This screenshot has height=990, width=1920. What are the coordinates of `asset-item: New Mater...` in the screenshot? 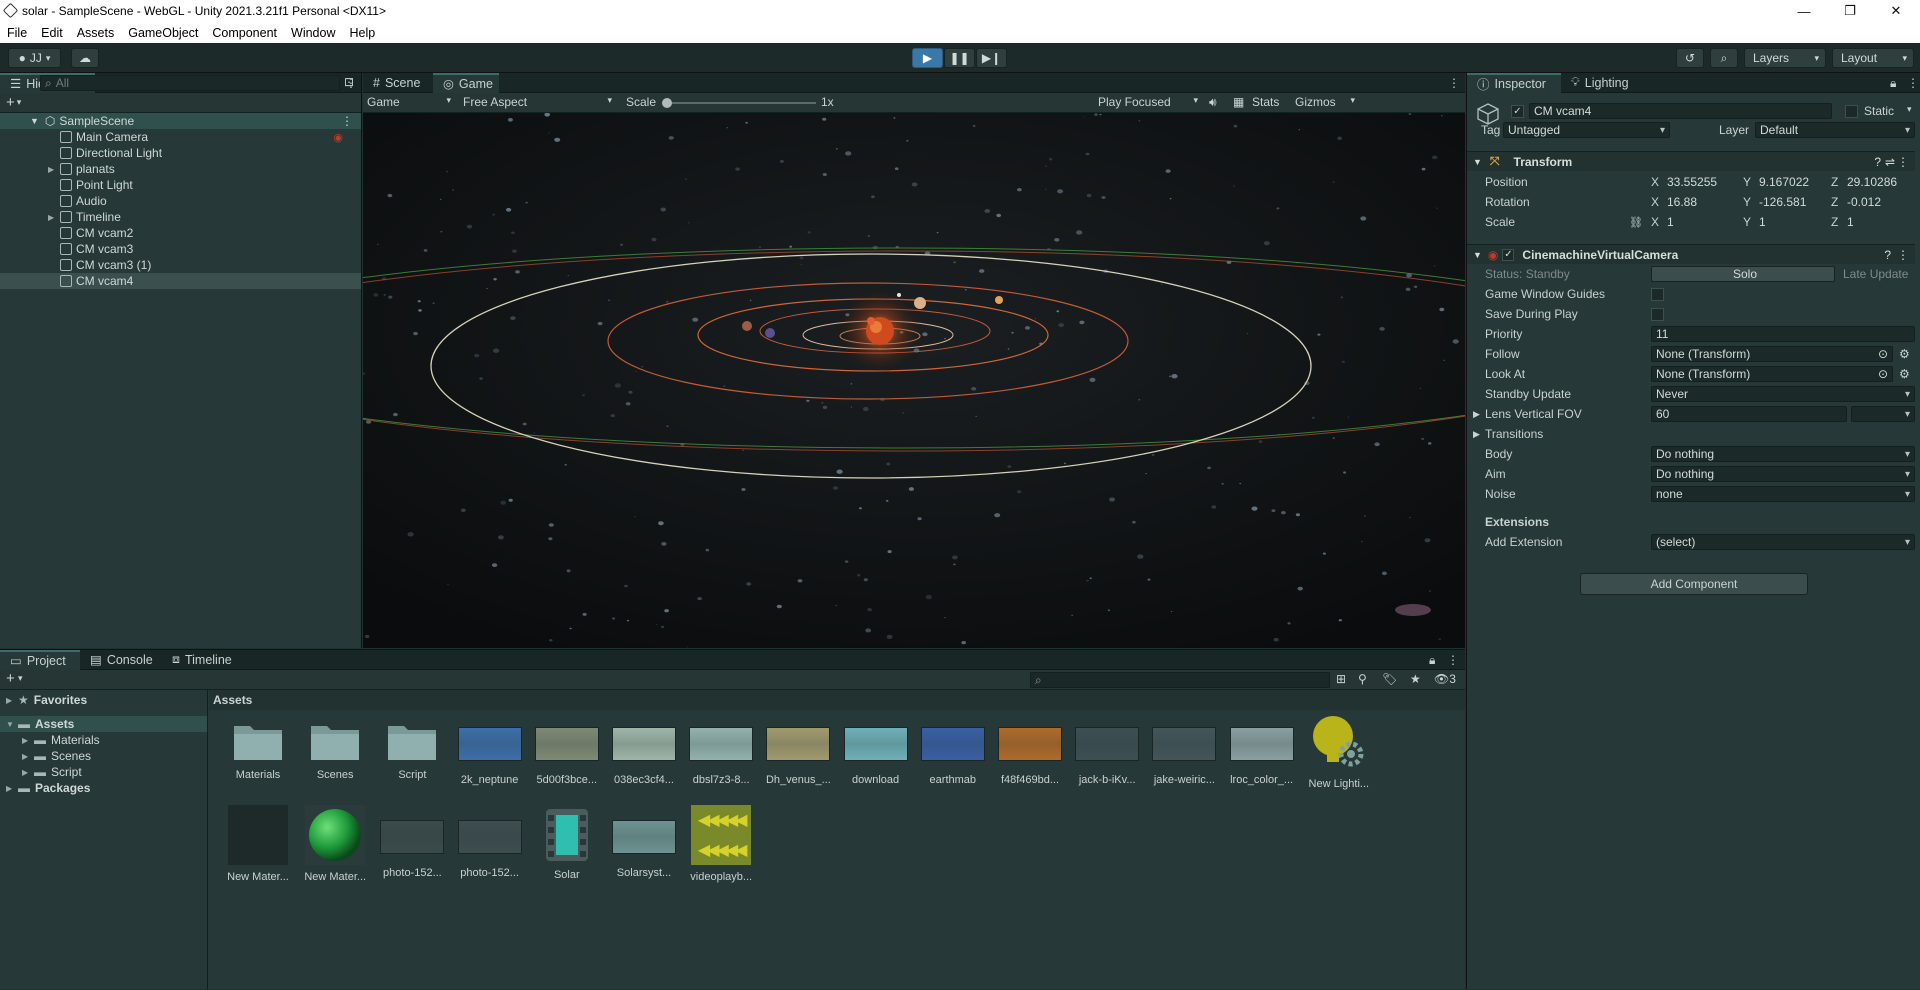 It's located at (335, 844).